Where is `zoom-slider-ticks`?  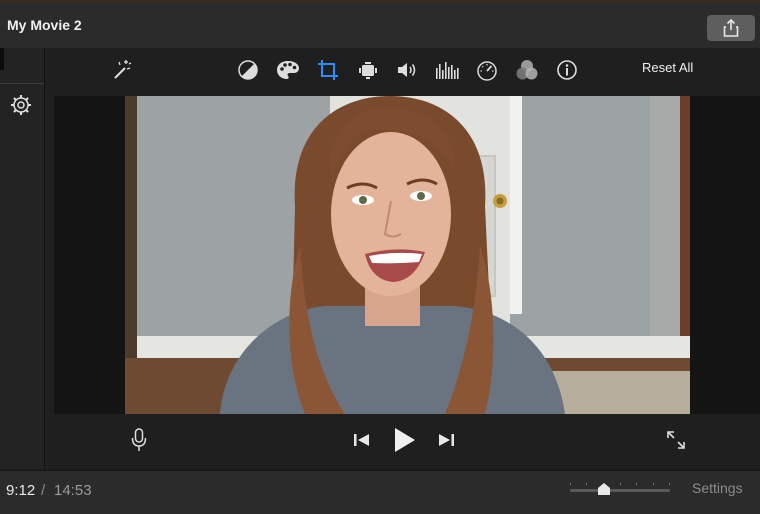
zoom-slider-ticks is located at coordinates (620, 484).